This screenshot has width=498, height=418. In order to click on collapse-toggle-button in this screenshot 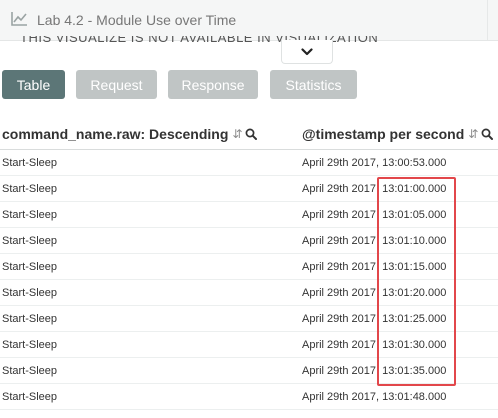, I will do `click(307, 52)`.